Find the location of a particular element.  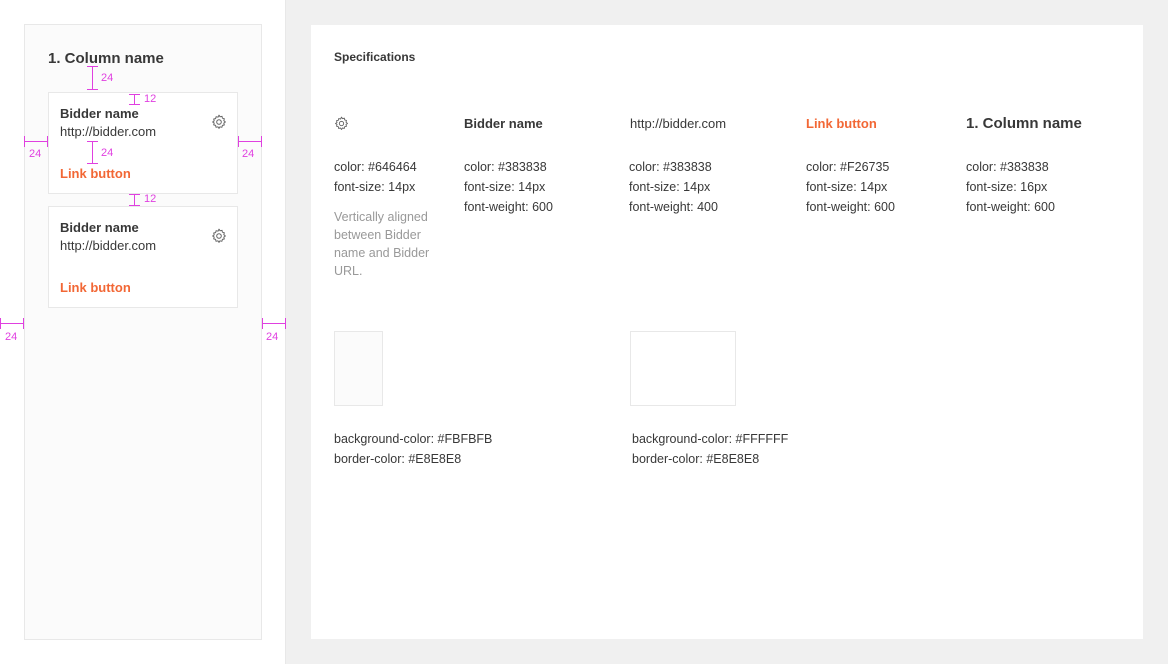

card-swatch is located at coordinates (683, 368).